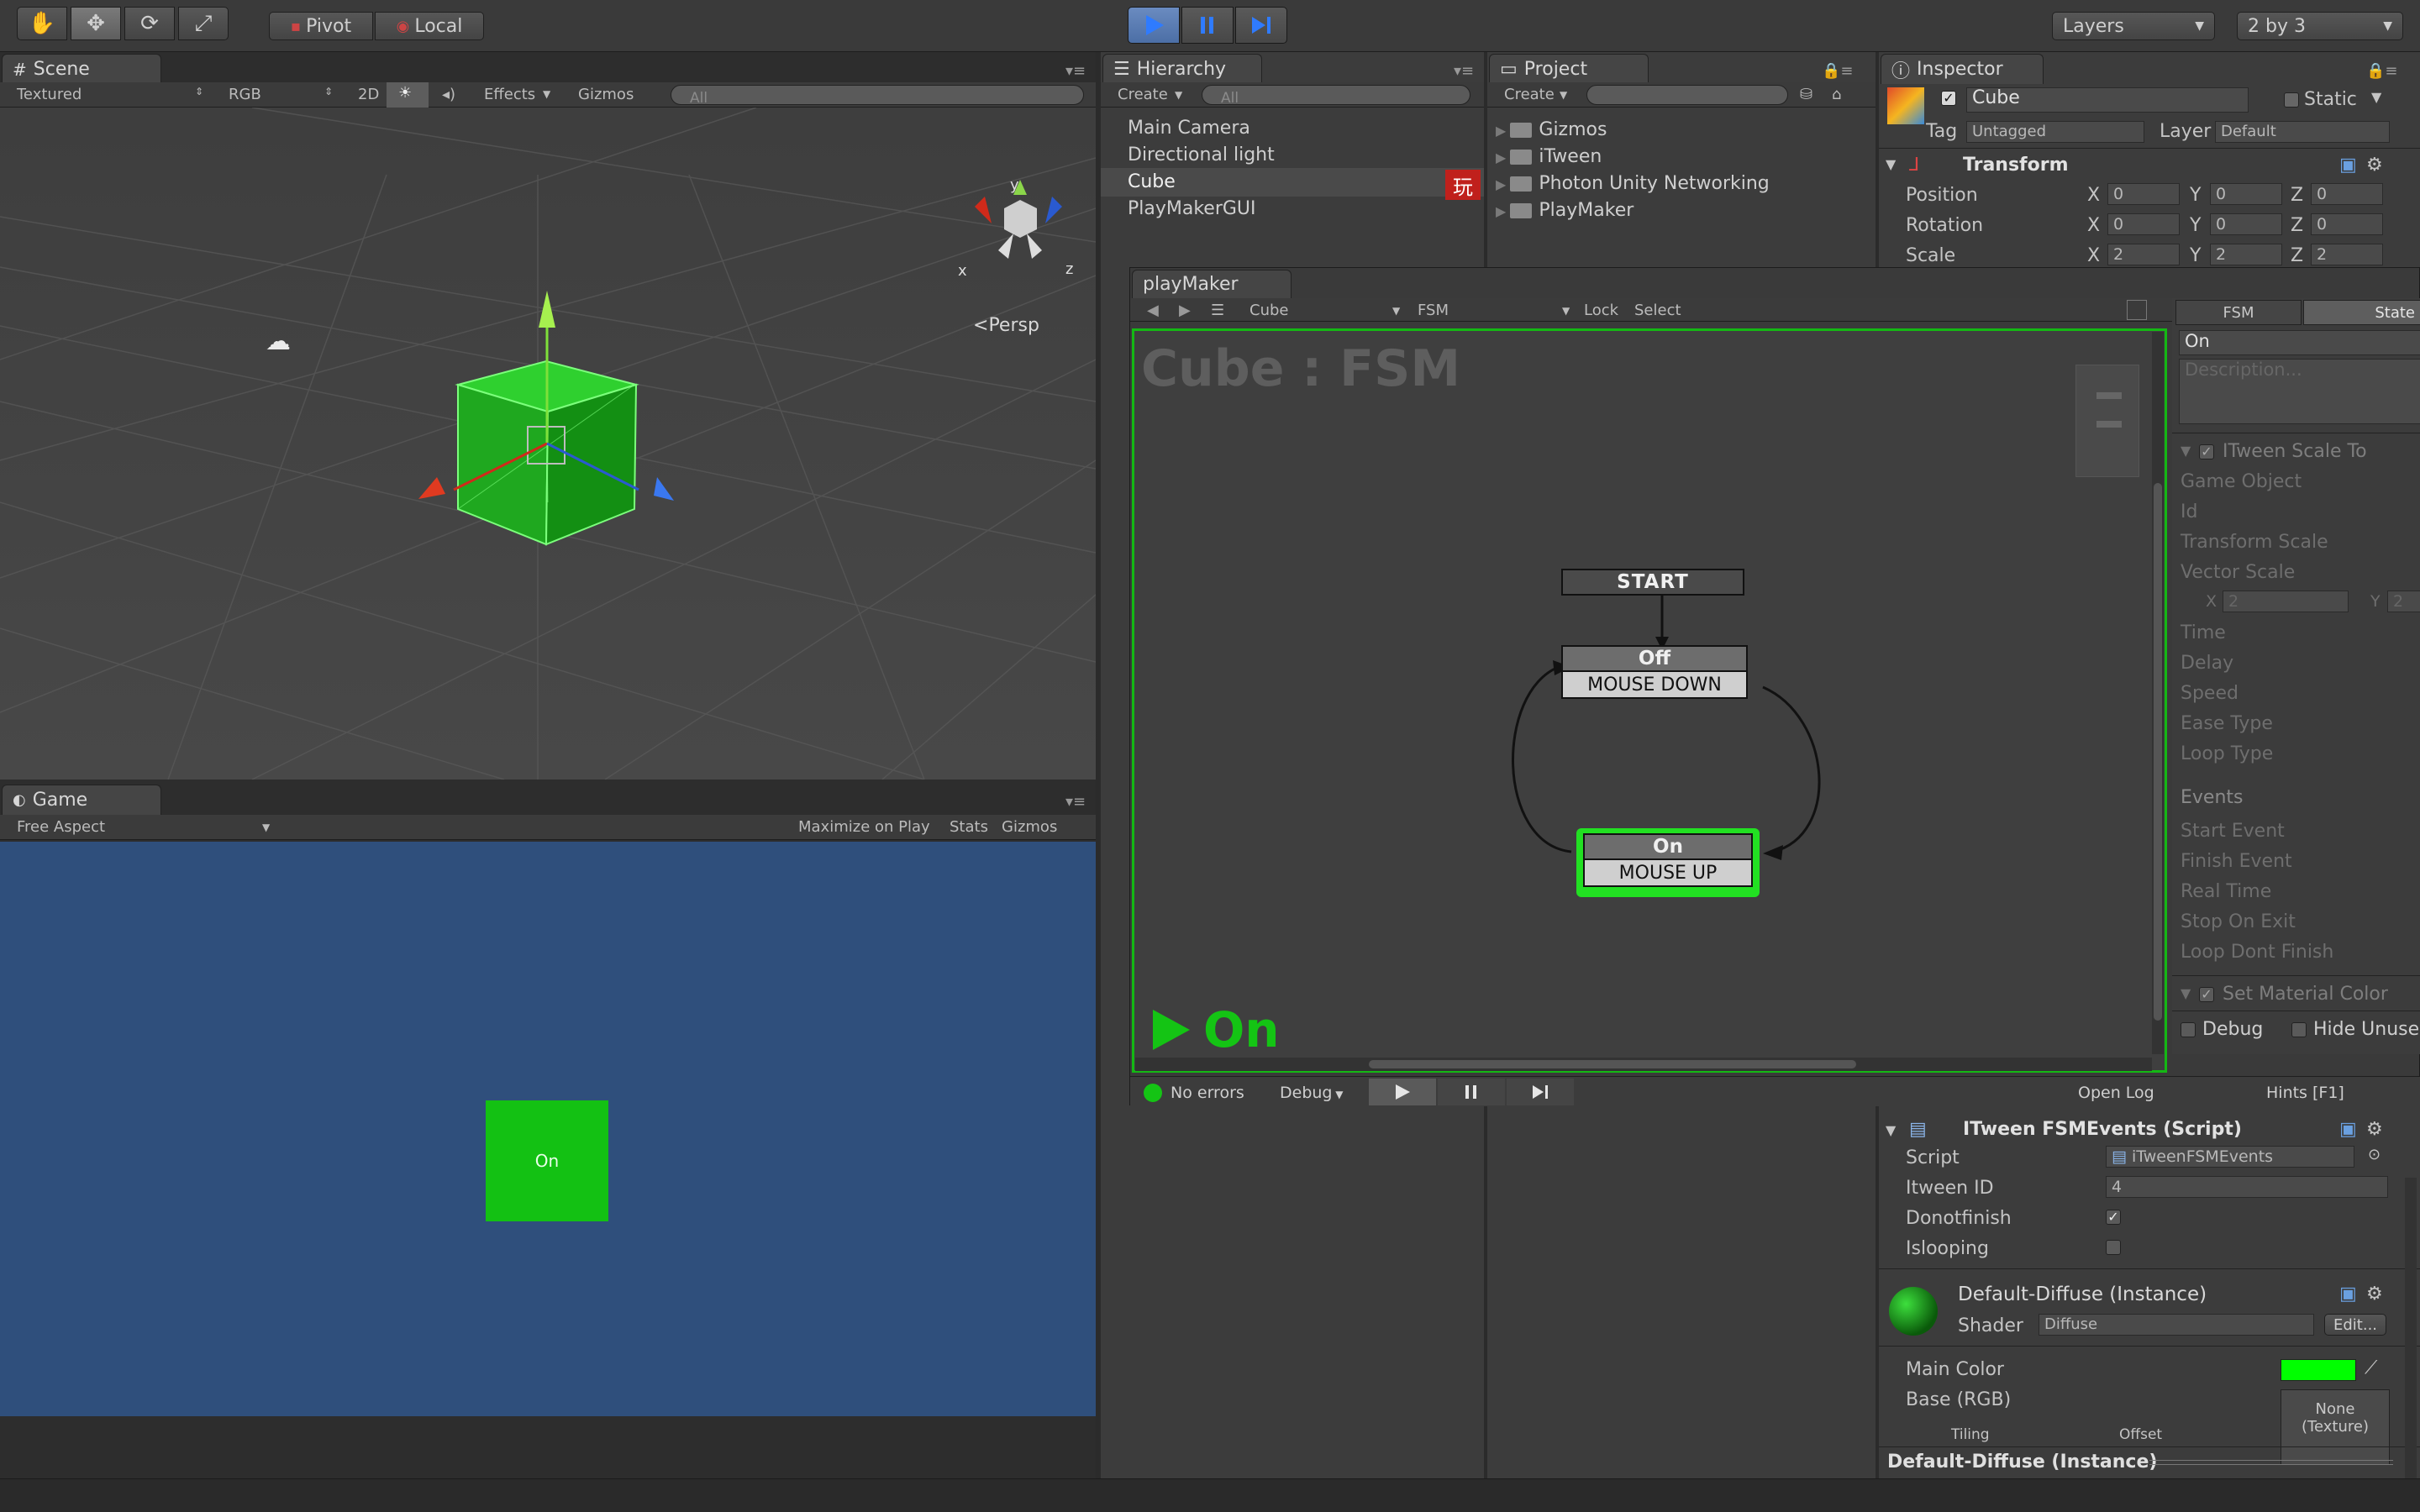 The height and width of the screenshot is (1512, 2420). Describe the element at coordinates (1552, 129) in the screenshot. I see `project-folder-gizmos: ▶ Gizmos` at that location.